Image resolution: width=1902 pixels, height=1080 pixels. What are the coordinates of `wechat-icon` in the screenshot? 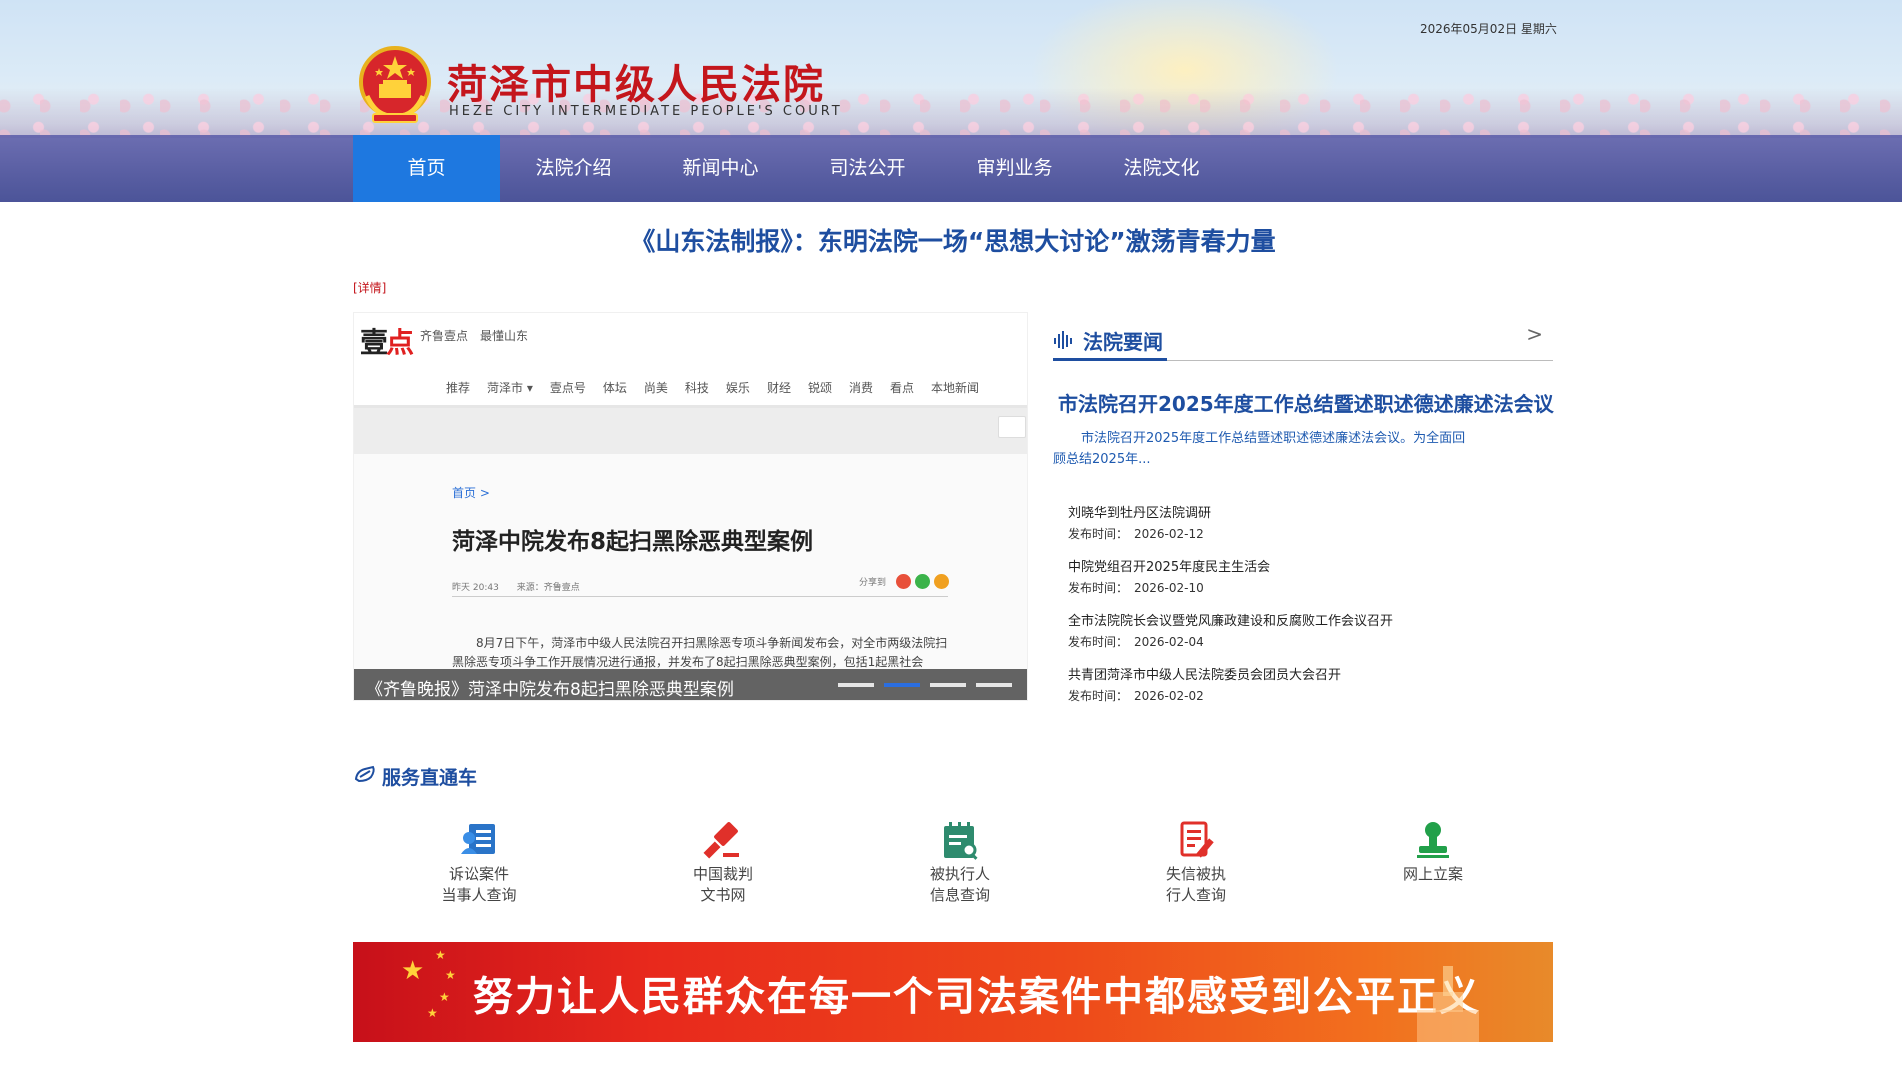 It's located at (923, 581).